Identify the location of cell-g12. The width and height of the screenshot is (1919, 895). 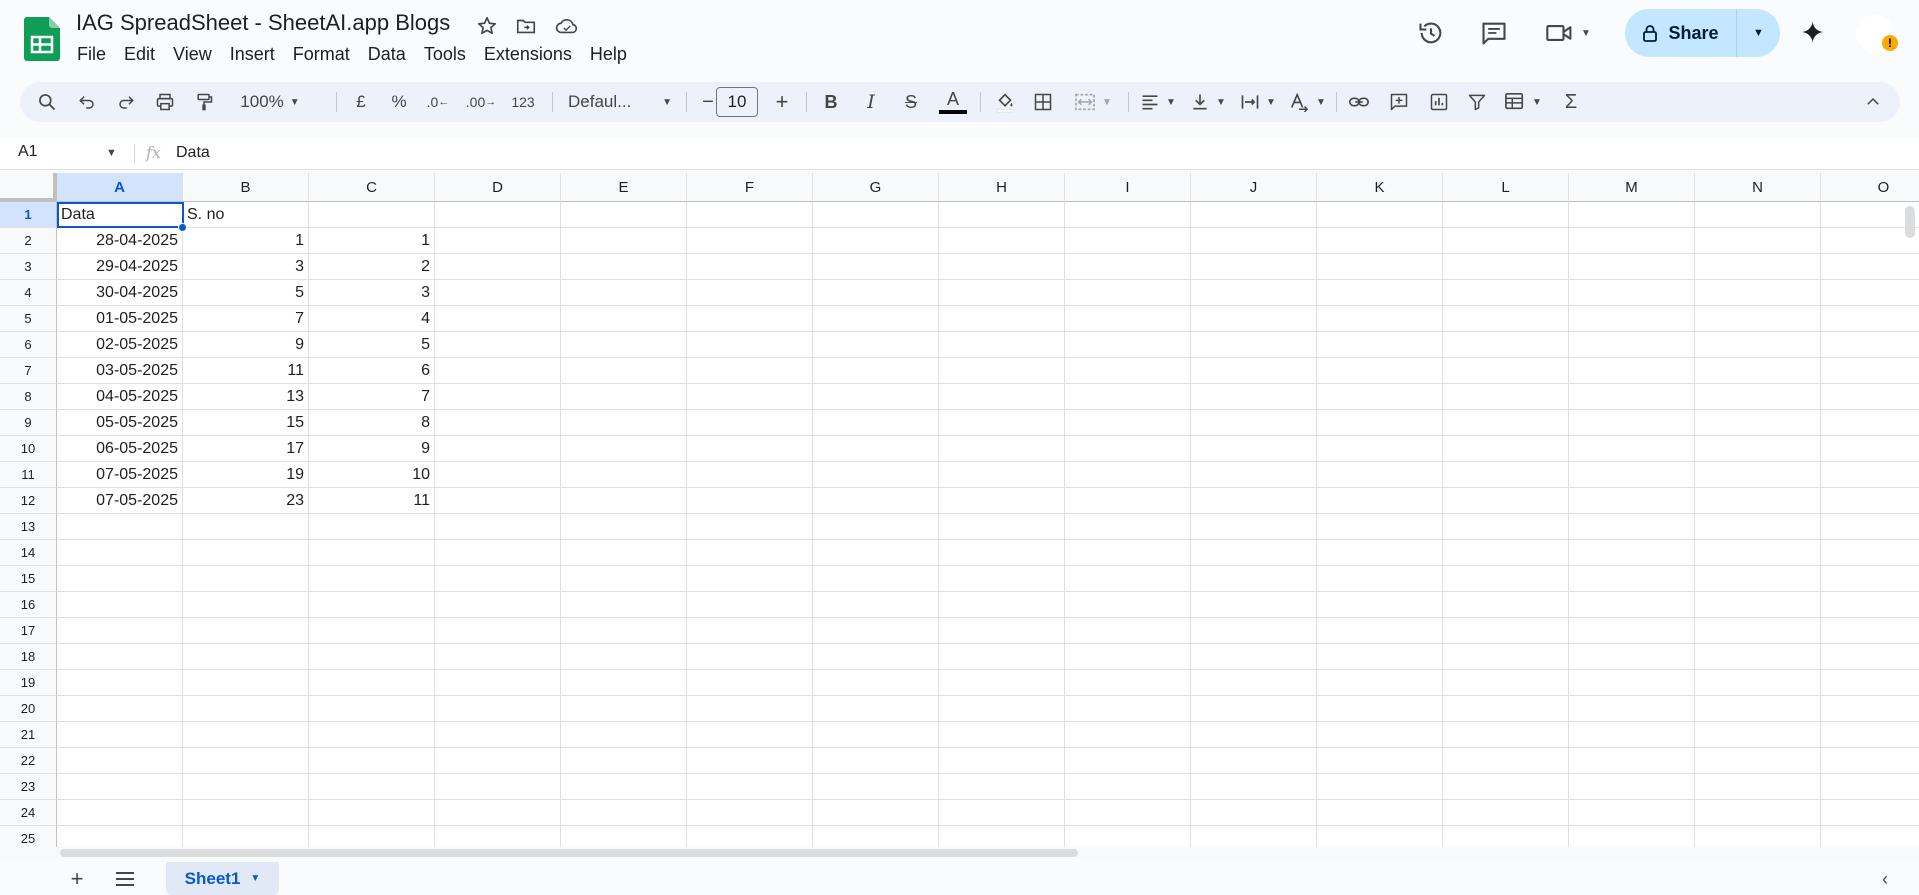
(876, 501).